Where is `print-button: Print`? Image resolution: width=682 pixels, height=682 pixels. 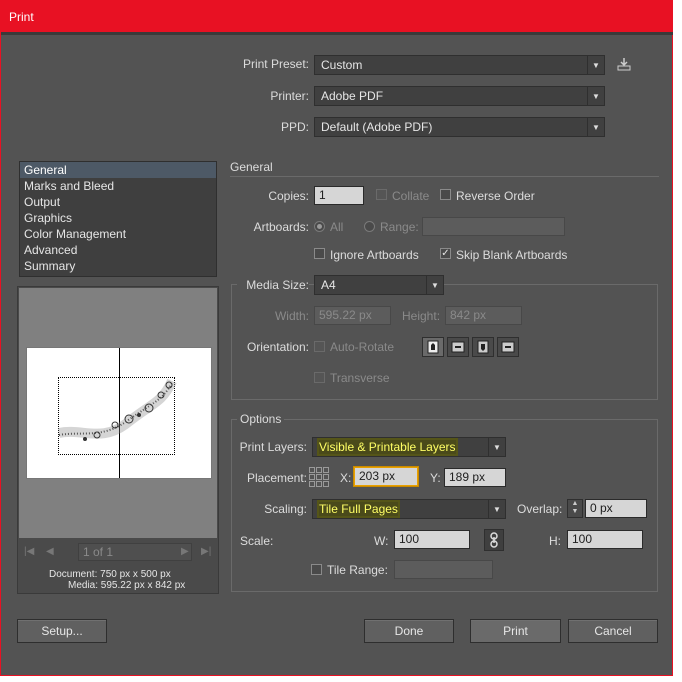 print-button: Print is located at coordinates (515, 631).